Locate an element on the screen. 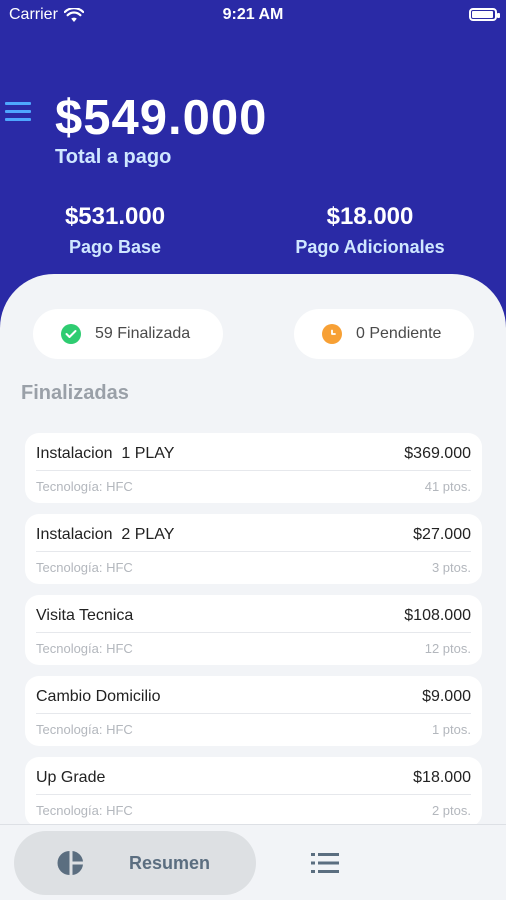  battery-icon is located at coordinates (484, 14).